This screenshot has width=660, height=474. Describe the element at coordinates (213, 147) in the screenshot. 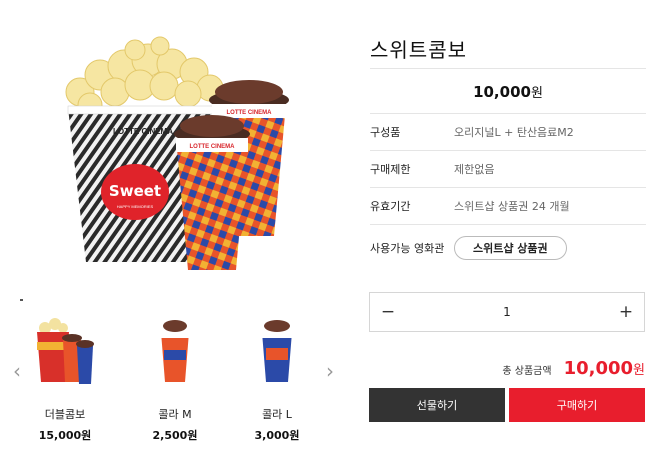

I see `front-cup-brand-text: LOTTE CINEMA` at that location.